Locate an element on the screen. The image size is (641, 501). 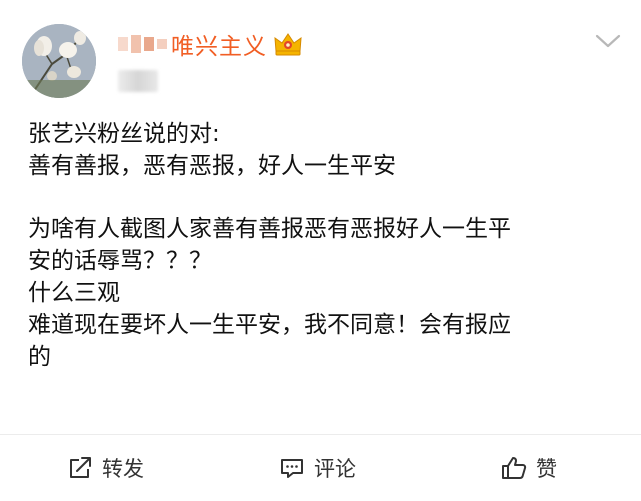
post-meta-blurred is located at coordinates (138, 81).